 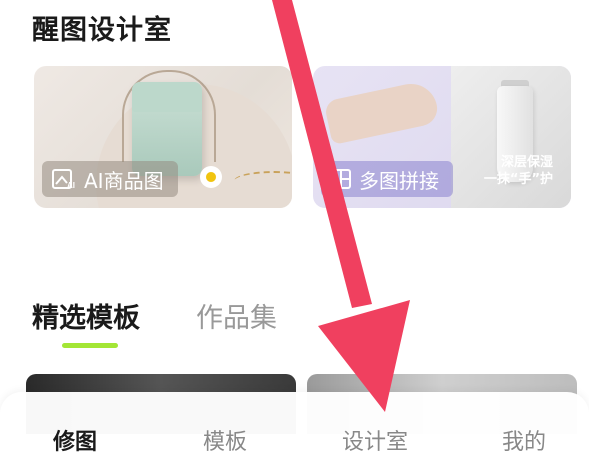 What do you see at coordinates (75, 440) in the screenshot?
I see `nav-edit: 修图` at bounding box center [75, 440].